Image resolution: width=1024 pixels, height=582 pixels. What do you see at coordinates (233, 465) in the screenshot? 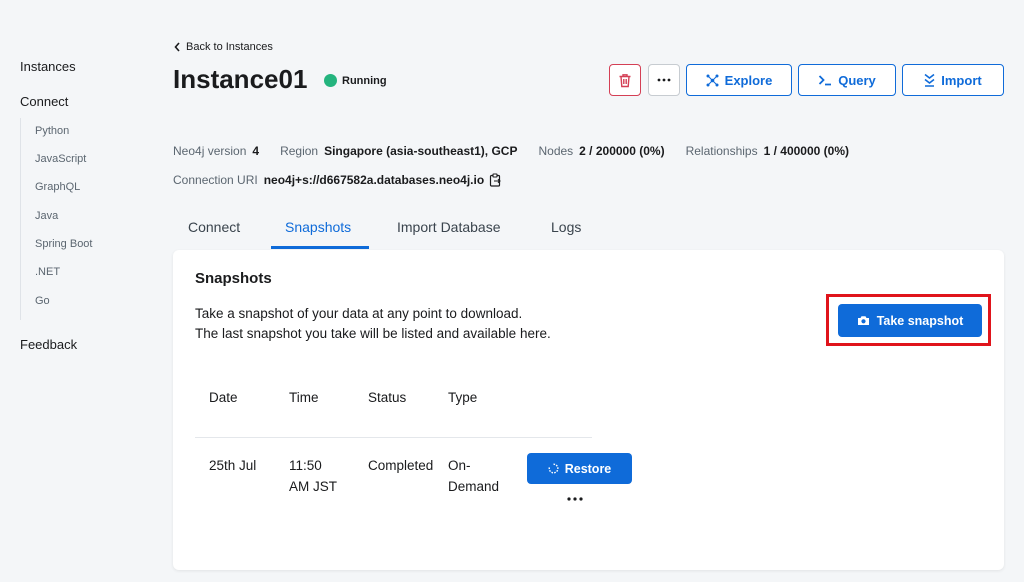
I see `cell-date: 25th Jul` at bounding box center [233, 465].